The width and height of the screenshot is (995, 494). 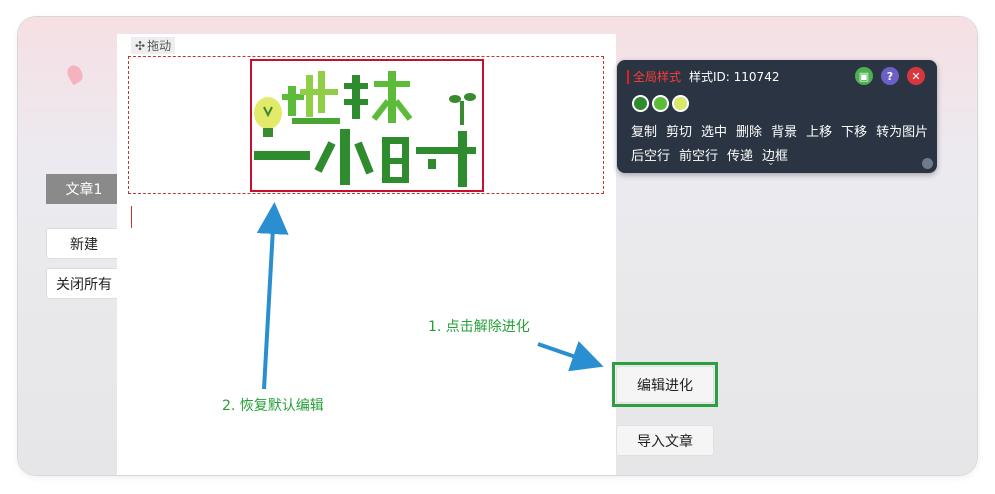 What do you see at coordinates (272, 296) in the screenshot?
I see `arrow-to-image` at bounding box center [272, 296].